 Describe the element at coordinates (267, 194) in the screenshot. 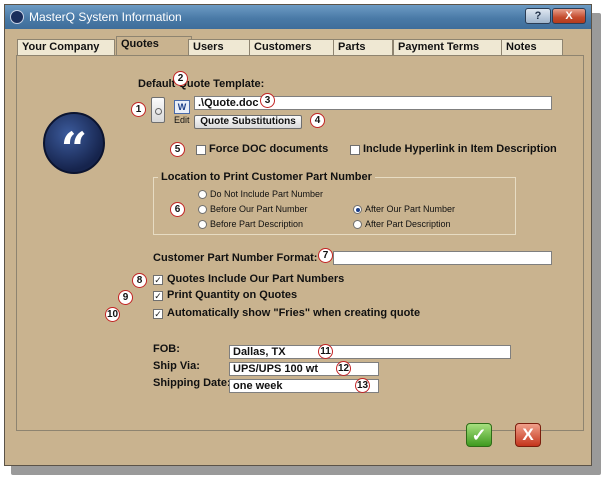

I see `radio-do-not-include-label: Do Not Include Part Number` at that location.